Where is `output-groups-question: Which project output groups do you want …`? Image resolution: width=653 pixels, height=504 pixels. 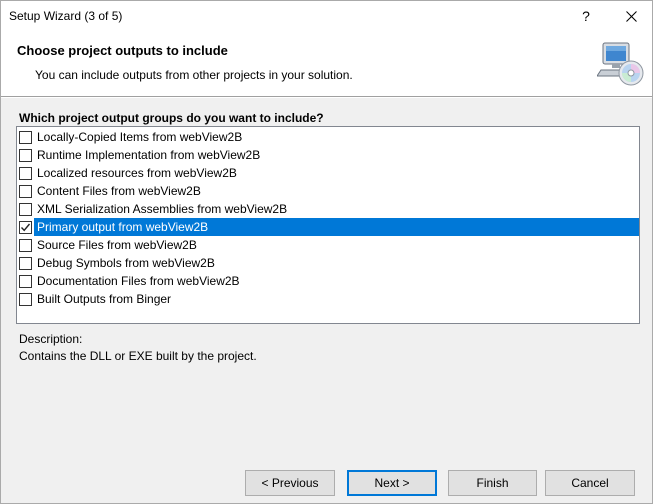 output-groups-question: Which project output groups do you want … is located at coordinates (171, 118).